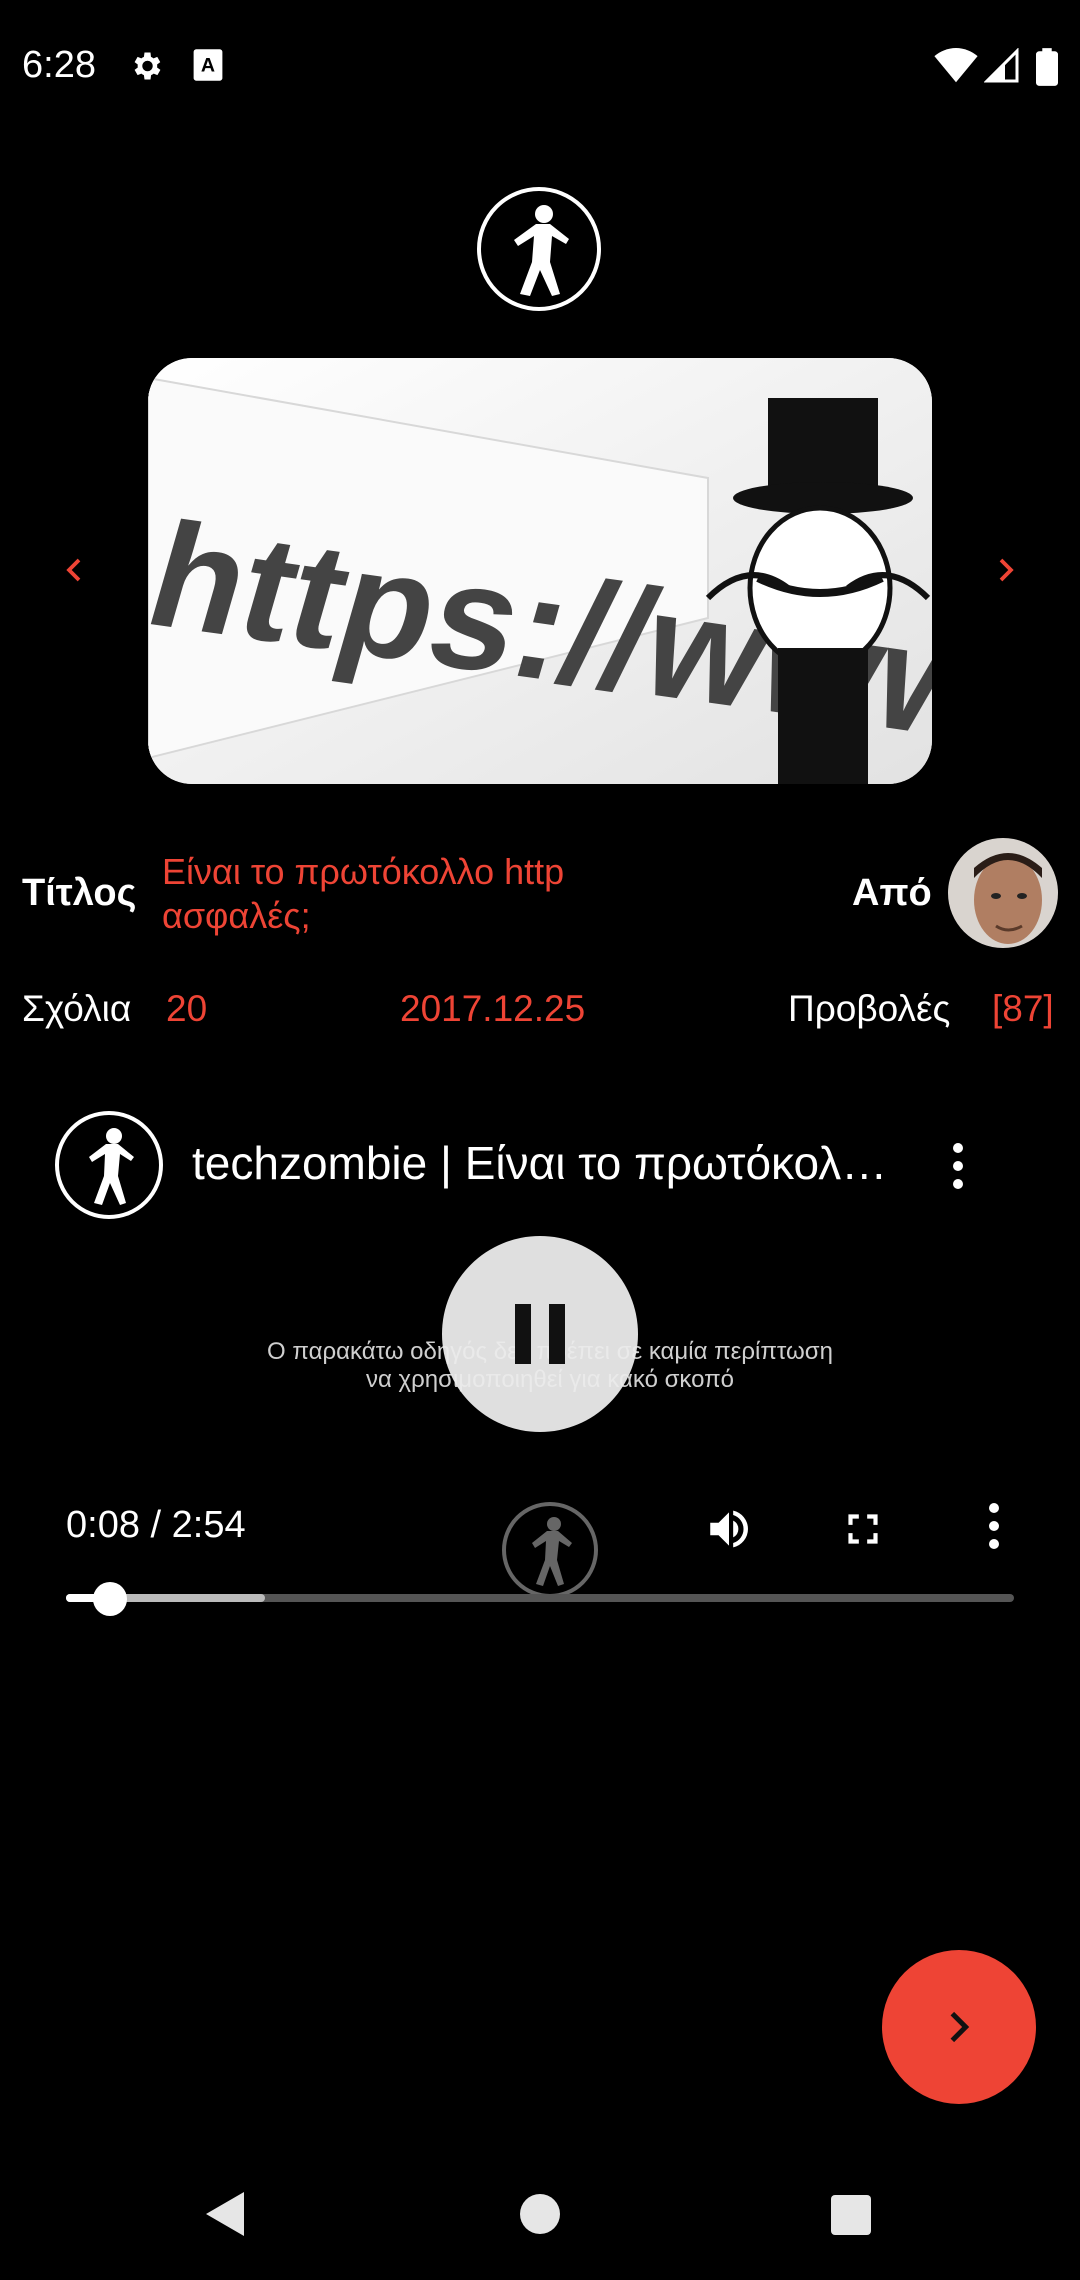  I want to click on svg-text: A, so click(208, 66).